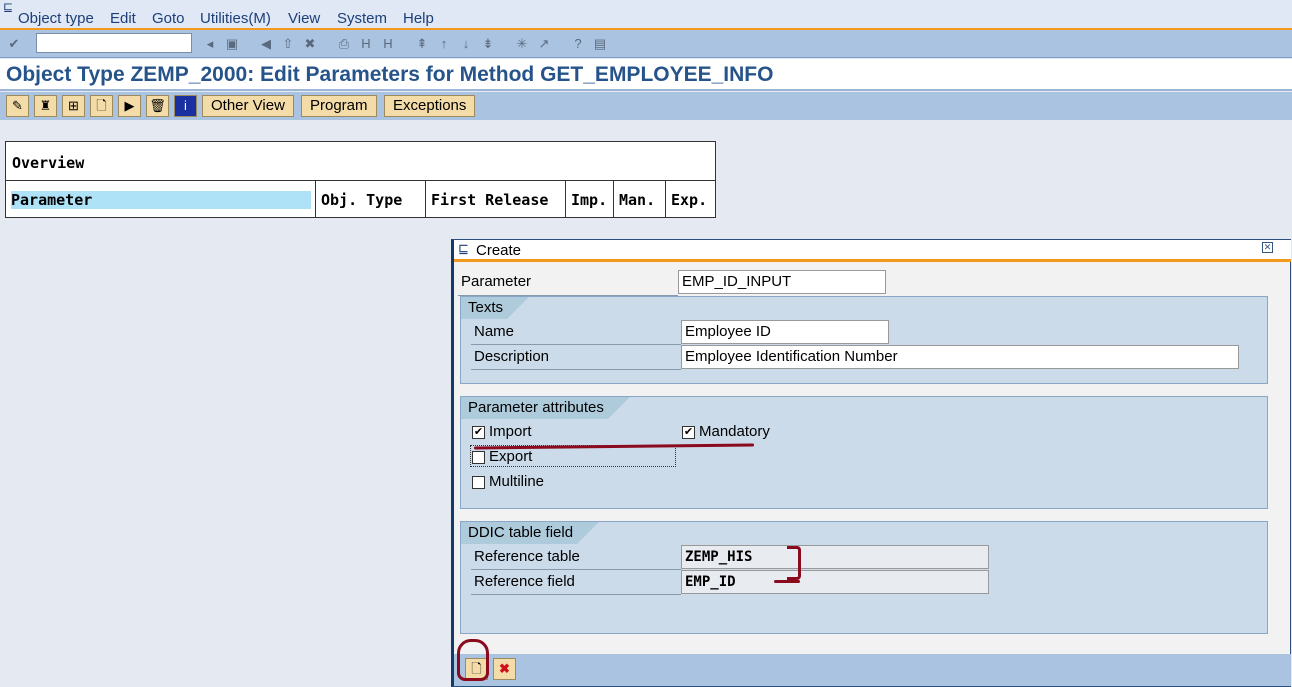  I want to click on create-icon: 🗋, so click(101, 106).